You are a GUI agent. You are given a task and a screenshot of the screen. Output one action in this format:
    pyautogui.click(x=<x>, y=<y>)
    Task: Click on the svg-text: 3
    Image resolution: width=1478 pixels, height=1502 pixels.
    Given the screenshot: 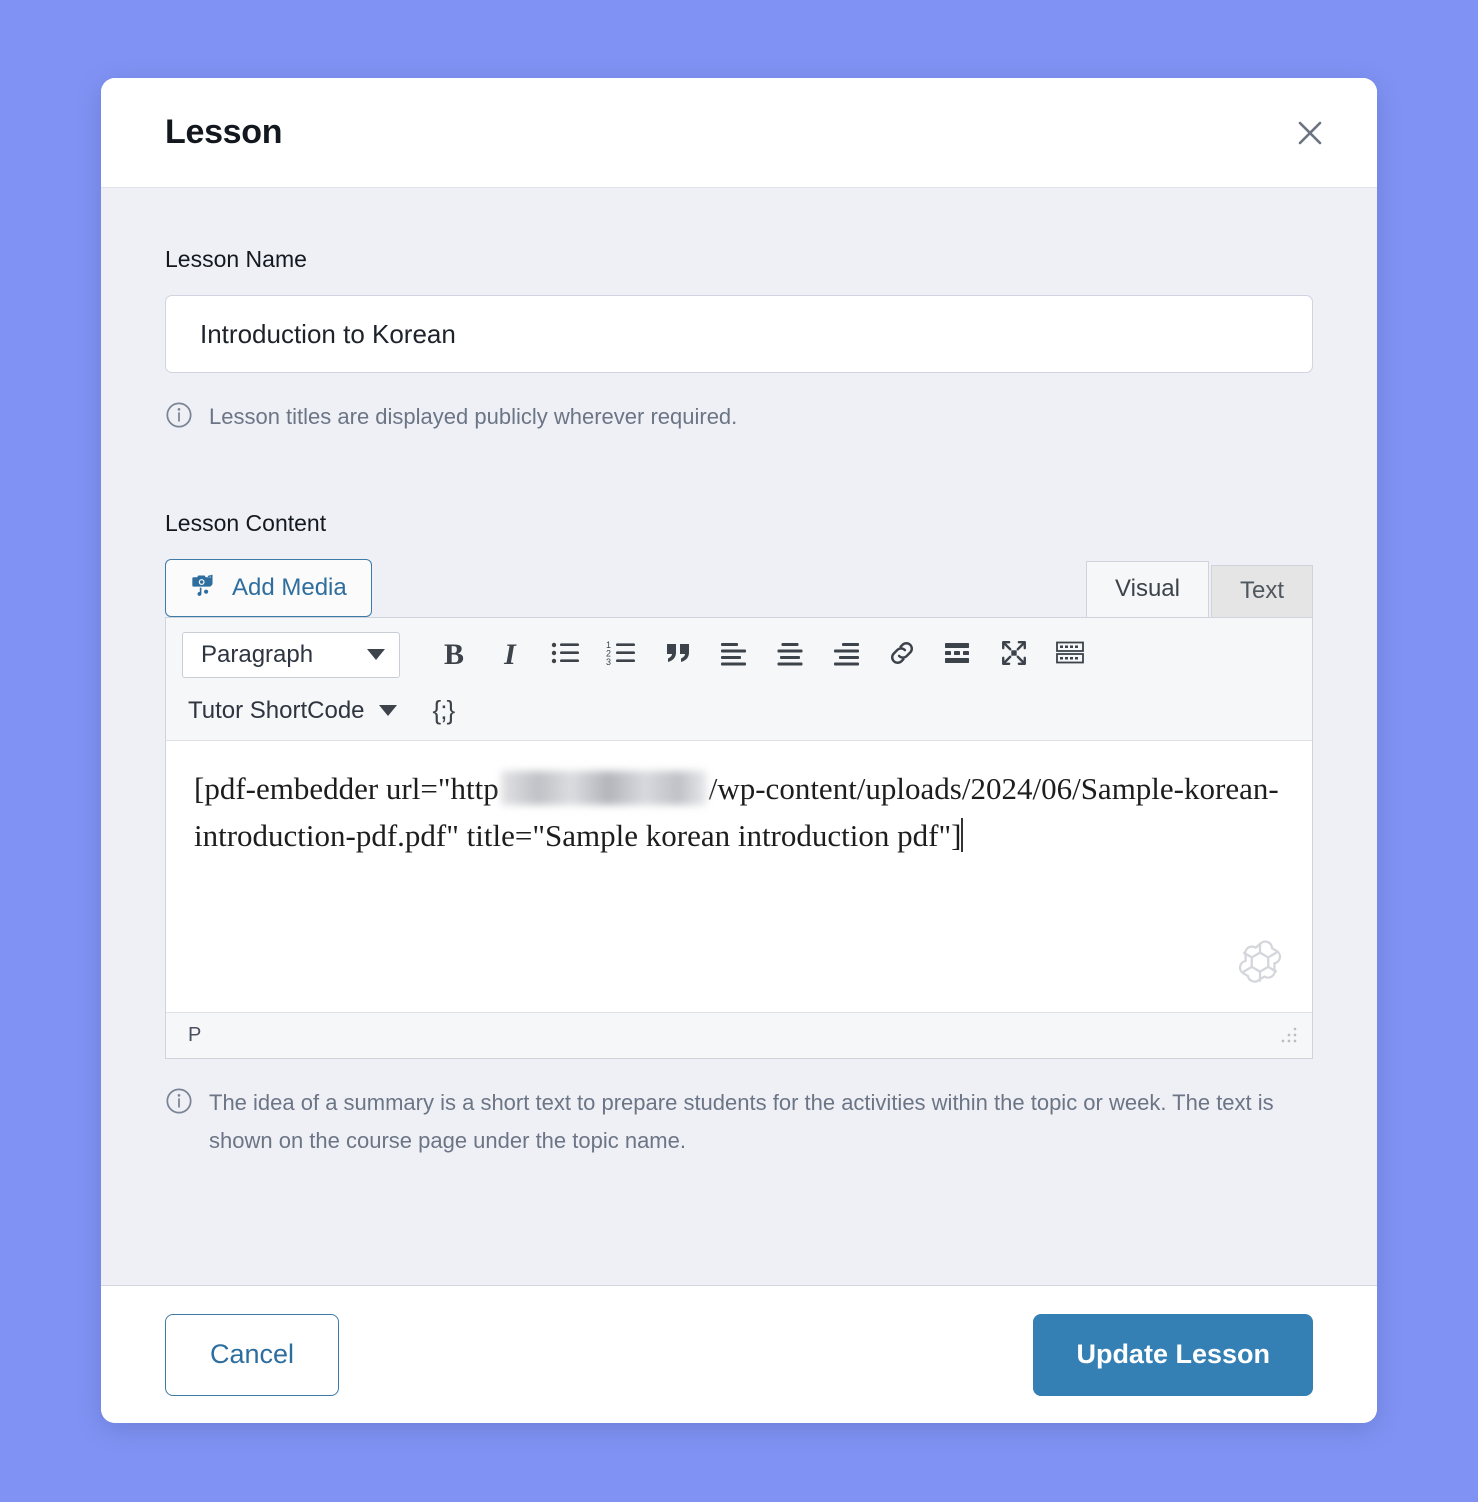 What is the action you would take?
    pyautogui.click(x=608, y=661)
    